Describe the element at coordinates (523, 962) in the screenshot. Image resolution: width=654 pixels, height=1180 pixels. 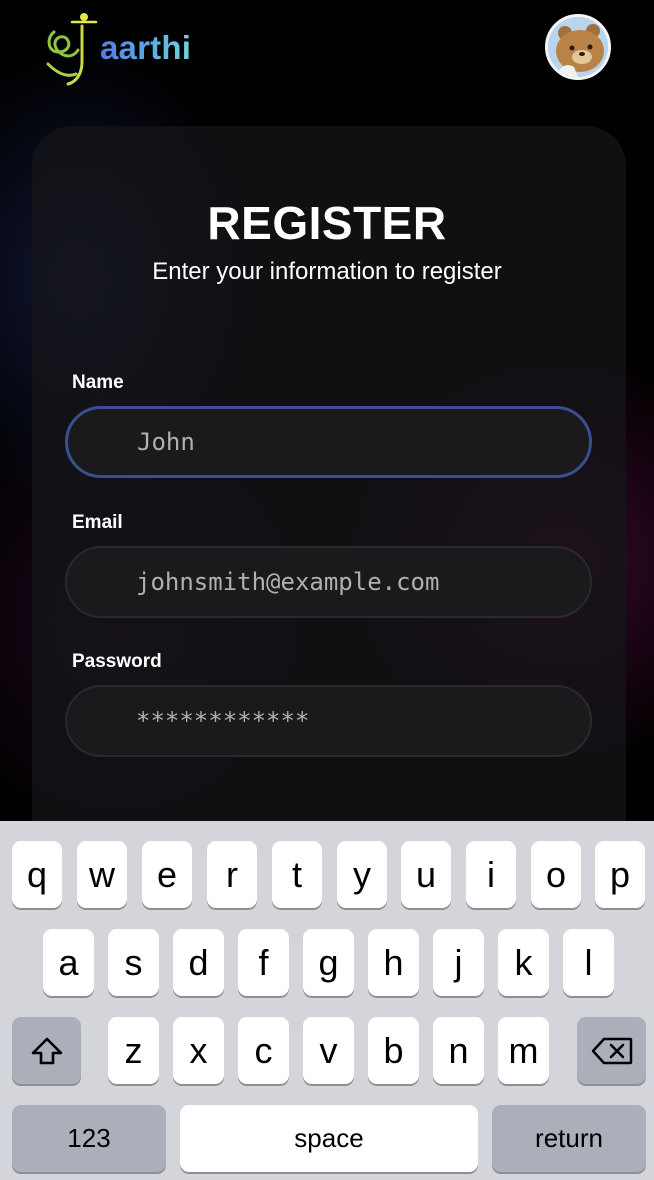
I see `key-k: k` at that location.